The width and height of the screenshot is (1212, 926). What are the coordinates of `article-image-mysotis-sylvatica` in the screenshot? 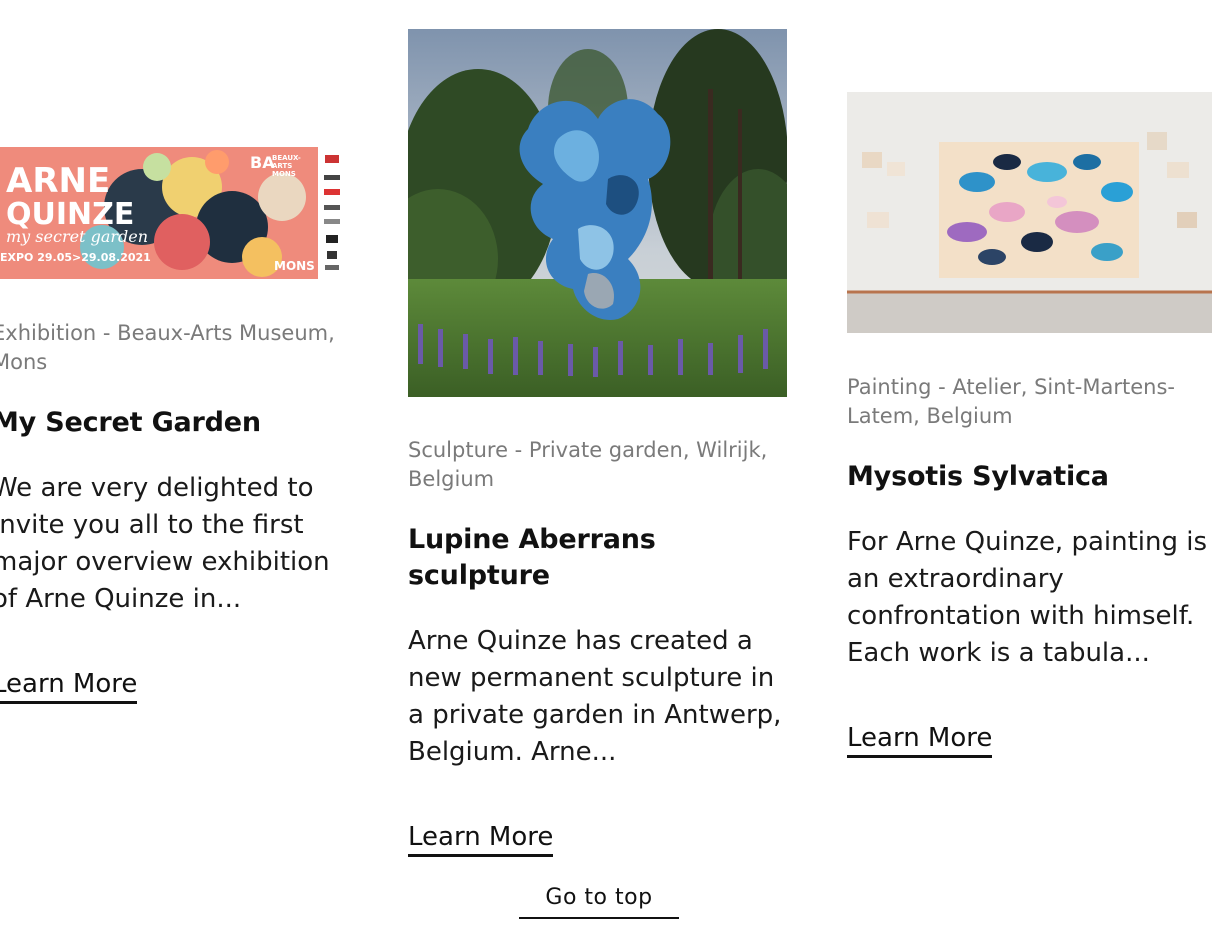 It's located at (1029, 212).